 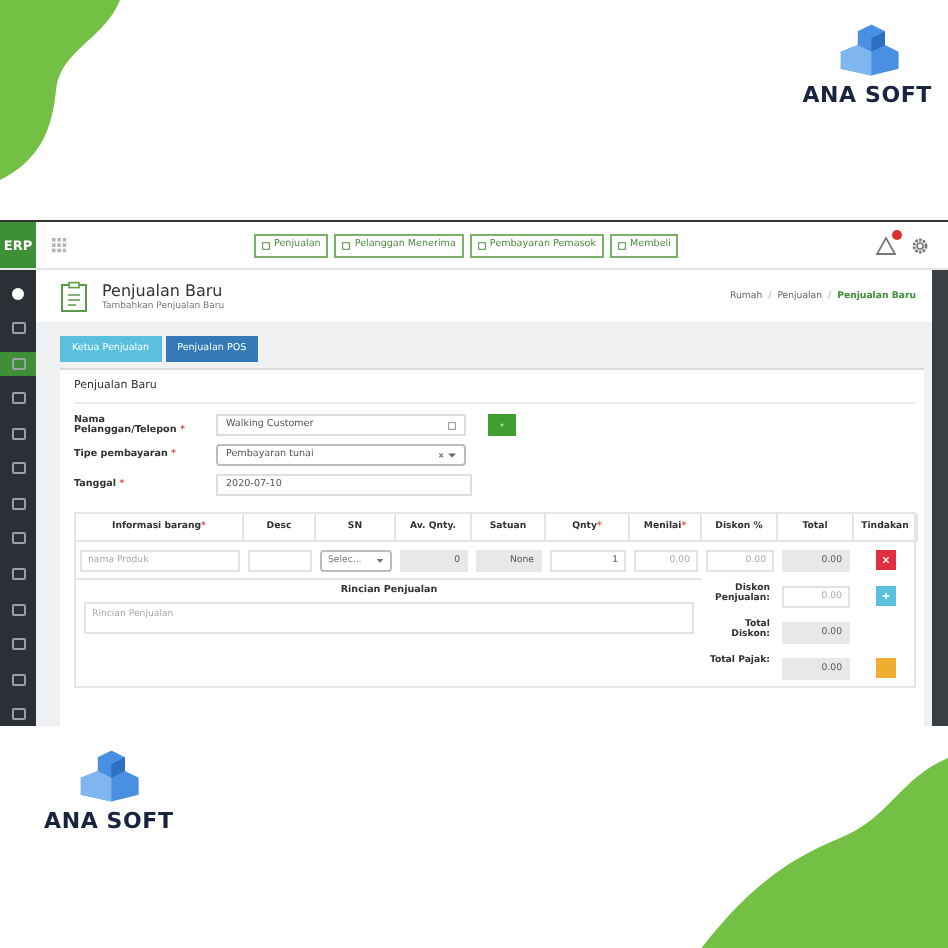 I want to click on delete-button, so click(x=886, y=560).